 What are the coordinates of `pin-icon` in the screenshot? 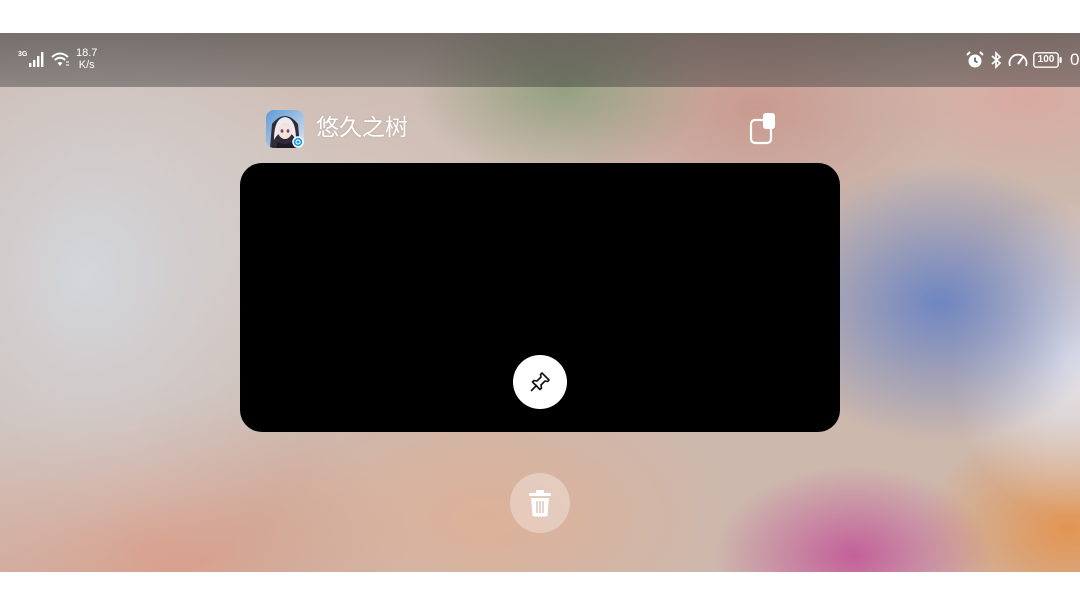 It's located at (540, 382).